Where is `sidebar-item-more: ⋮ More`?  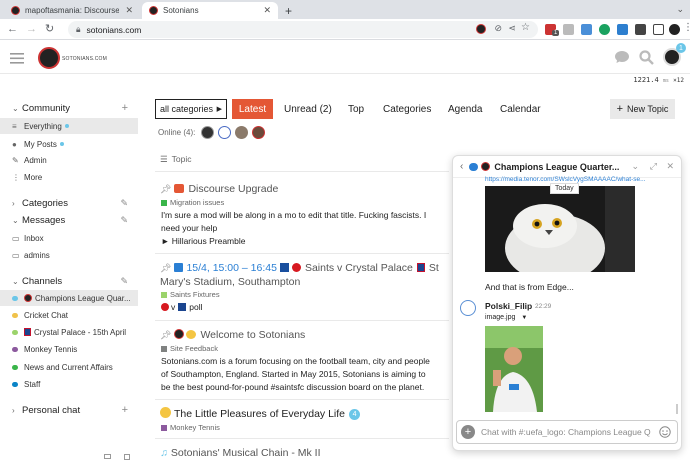
sidebar-item-more: ⋮ More is located at coordinates (69, 177).